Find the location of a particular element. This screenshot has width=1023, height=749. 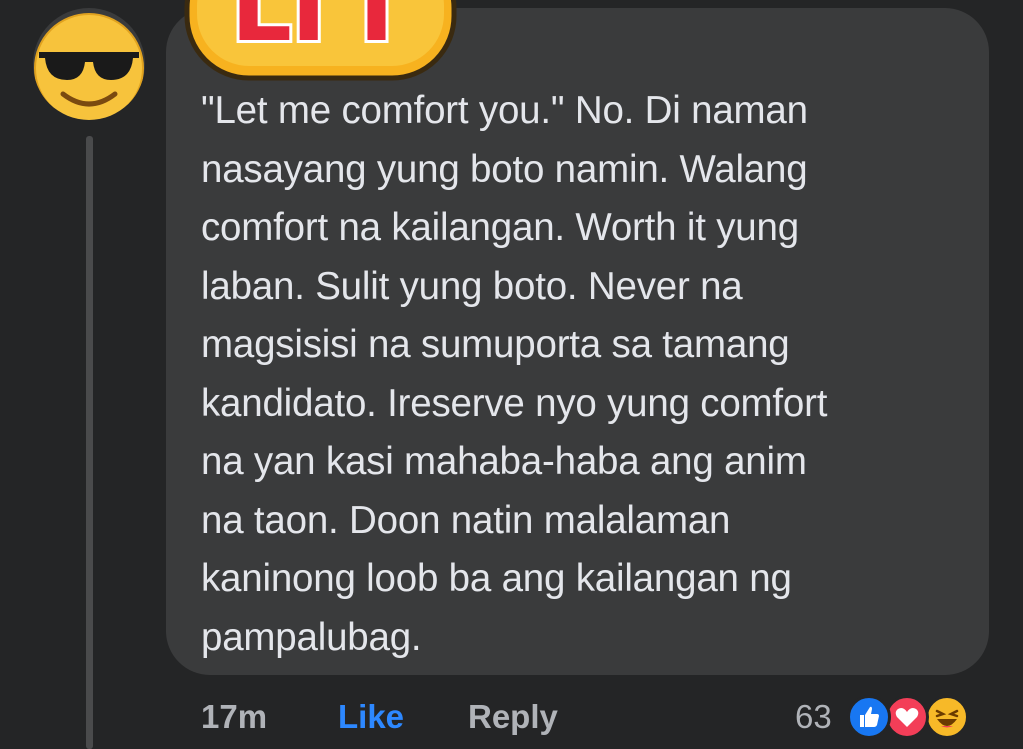

comment-text-line: na taon. Doon natin malalaman is located at coordinates (466, 520).